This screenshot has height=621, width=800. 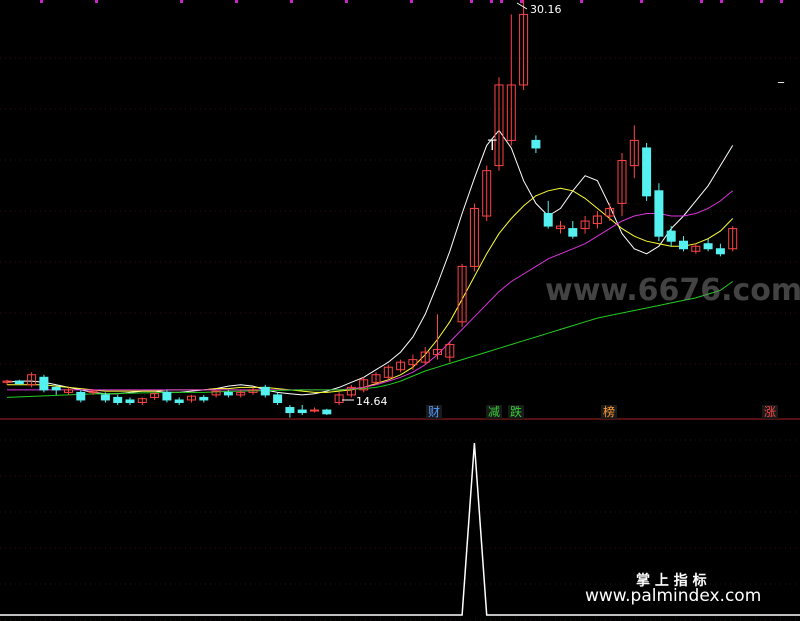 I want to click on event-tag-zhang: 涨, so click(x=770, y=412).